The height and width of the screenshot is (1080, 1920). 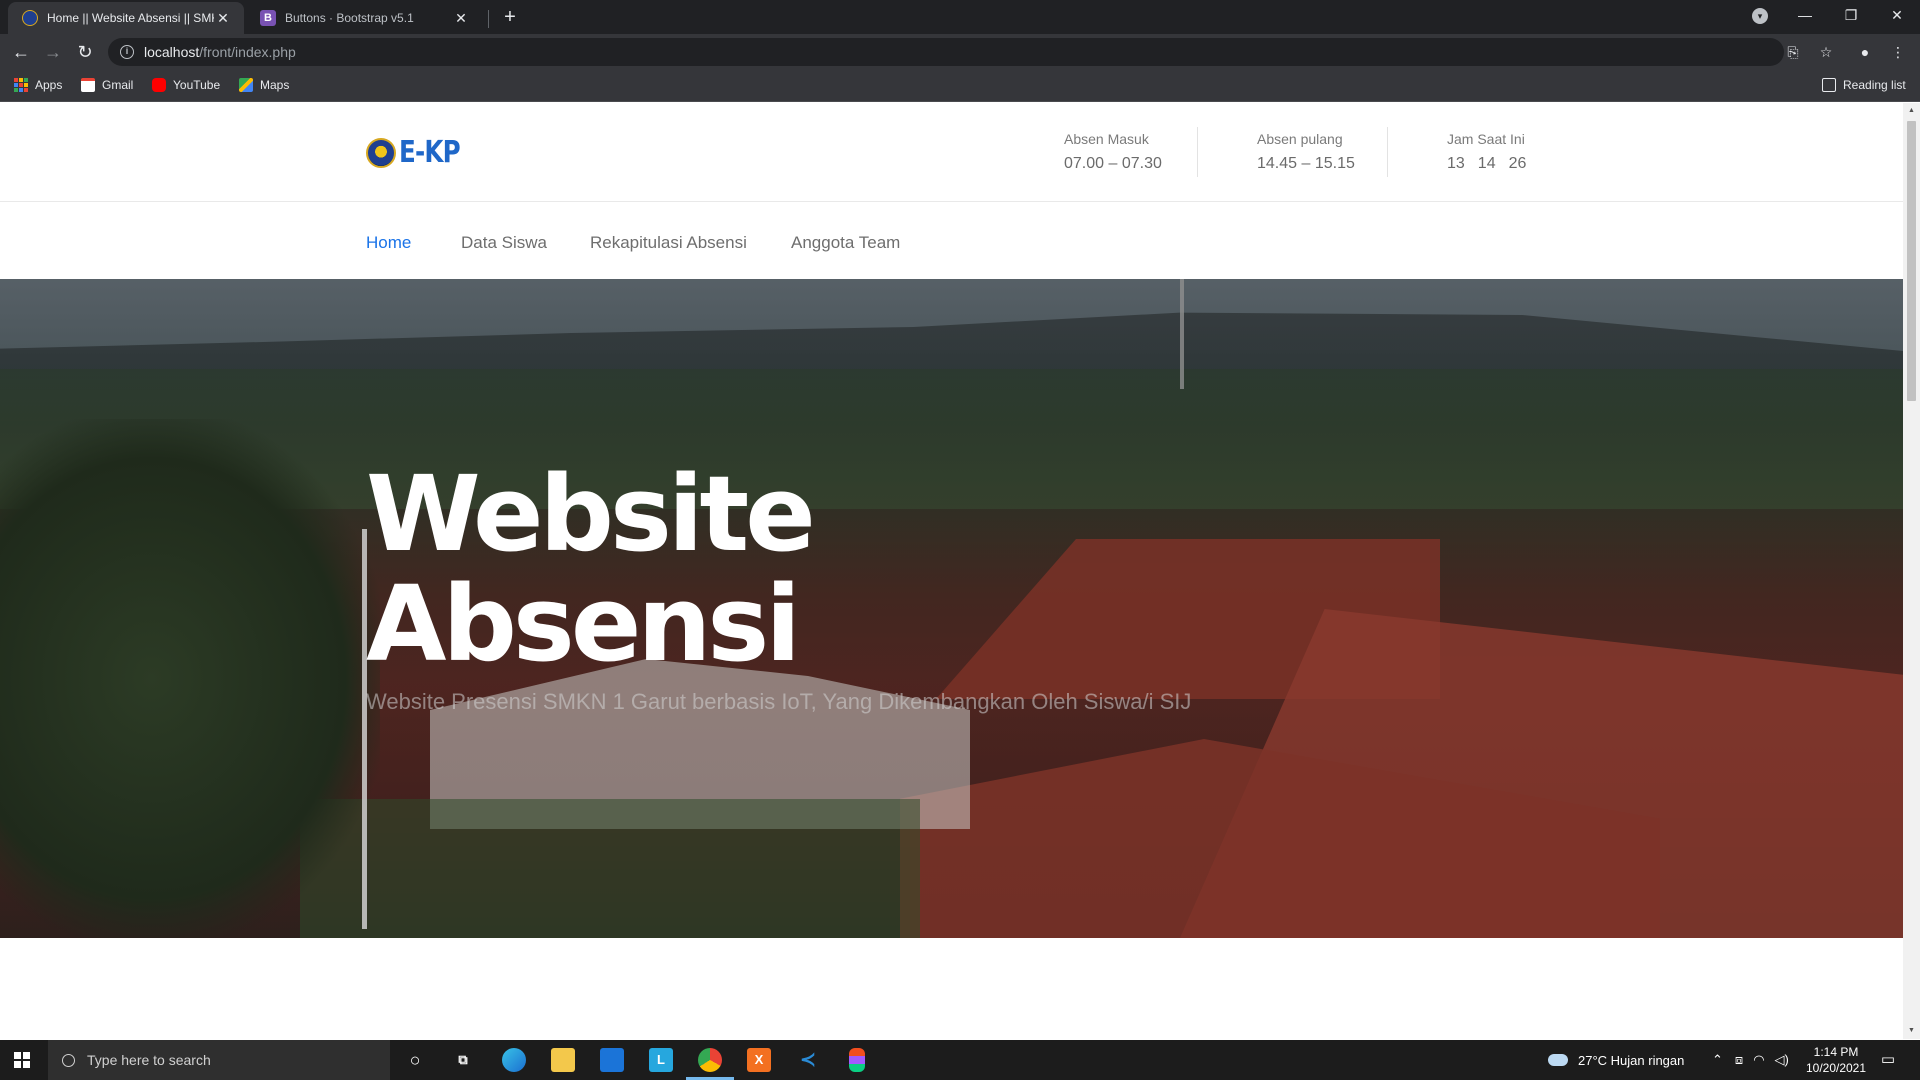 What do you see at coordinates (275, 85) in the screenshot?
I see `bookmark-label: Maps` at bounding box center [275, 85].